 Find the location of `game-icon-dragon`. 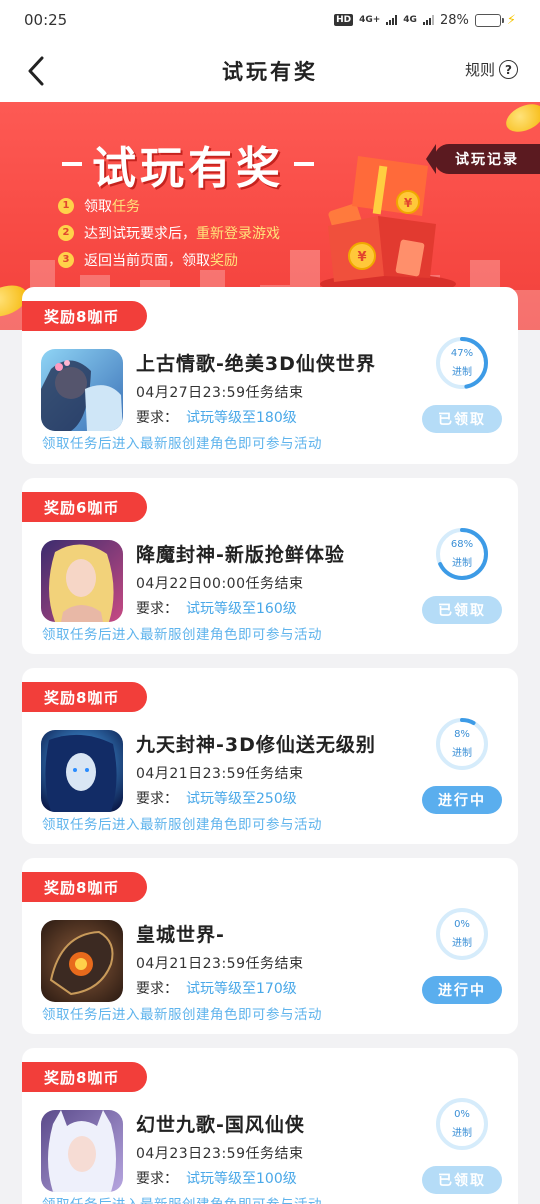

game-icon-dragon is located at coordinates (82, 961).